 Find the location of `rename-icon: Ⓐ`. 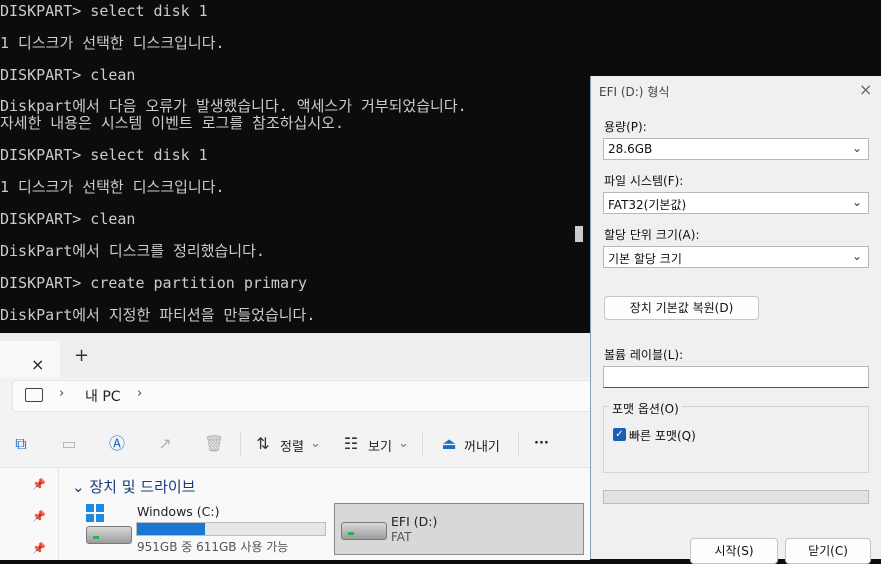

rename-icon: Ⓐ is located at coordinates (117, 444).